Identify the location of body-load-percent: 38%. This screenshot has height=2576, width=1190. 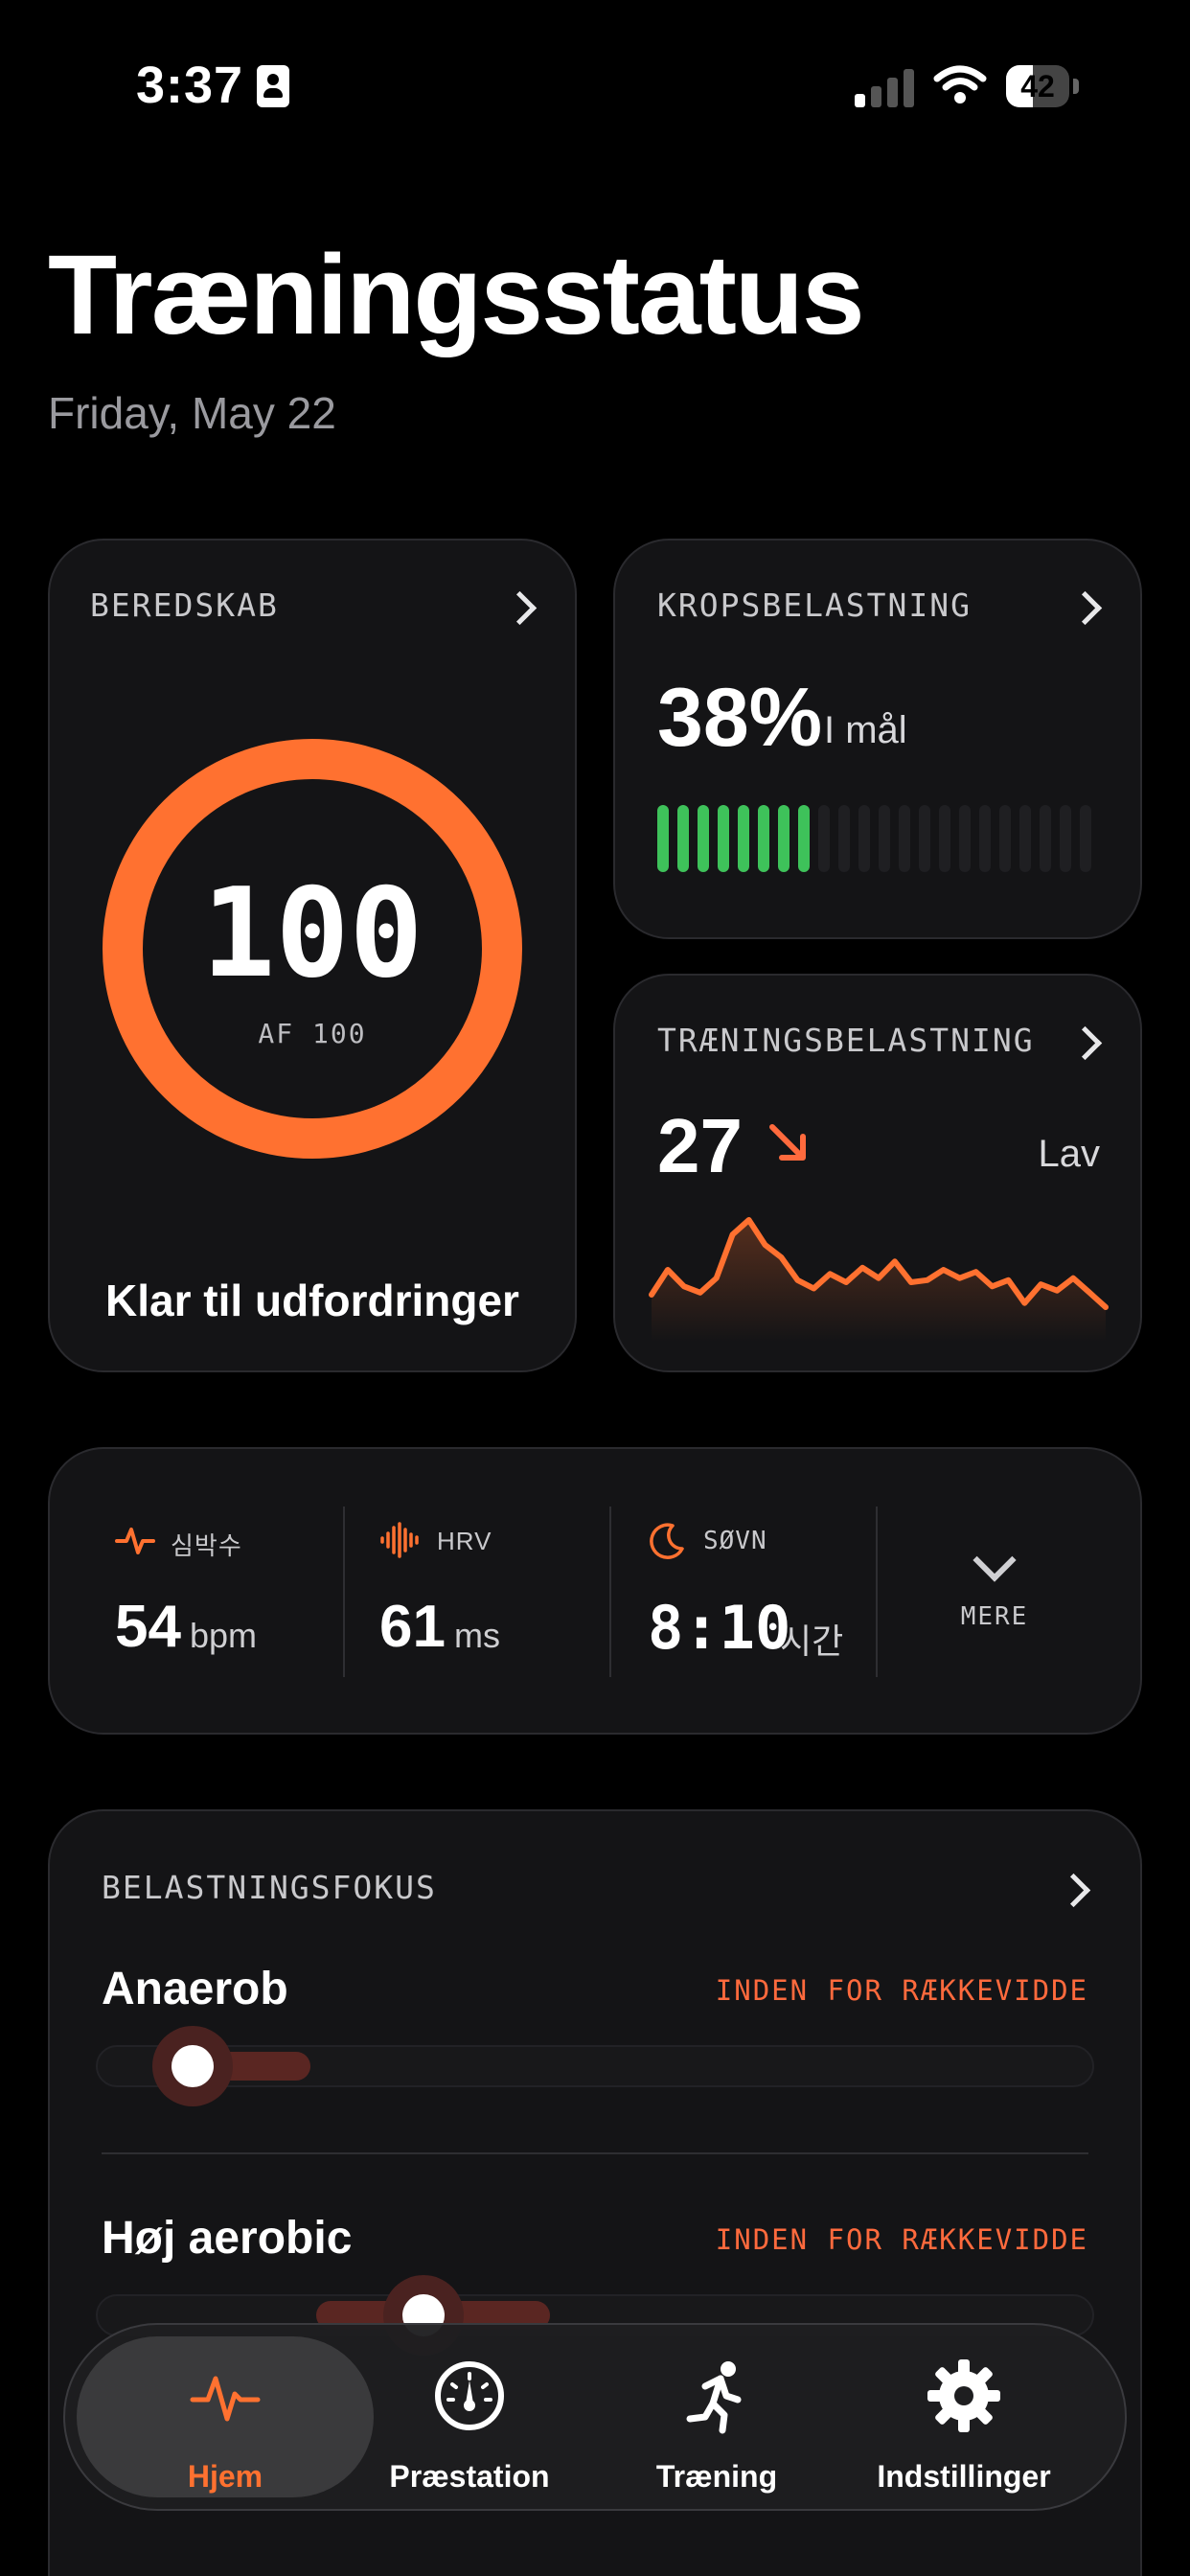
(740, 718).